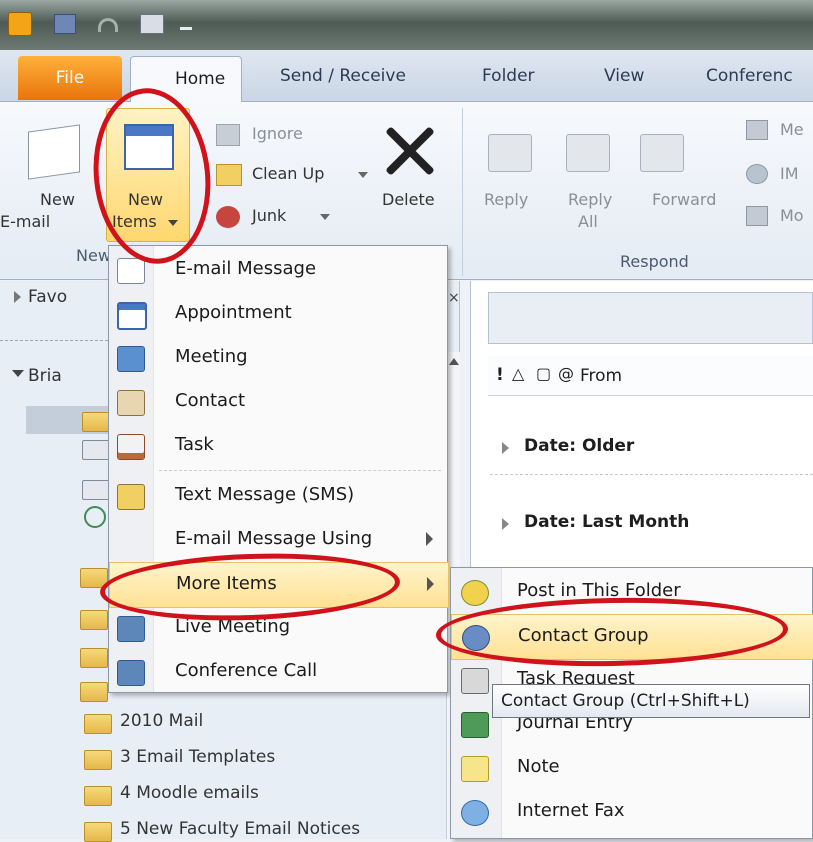 The height and width of the screenshot is (842, 813). What do you see at coordinates (240, 829) in the screenshot?
I see `folder-new-faculty: 5 New Faculty Email Notices` at bounding box center [240, 829].